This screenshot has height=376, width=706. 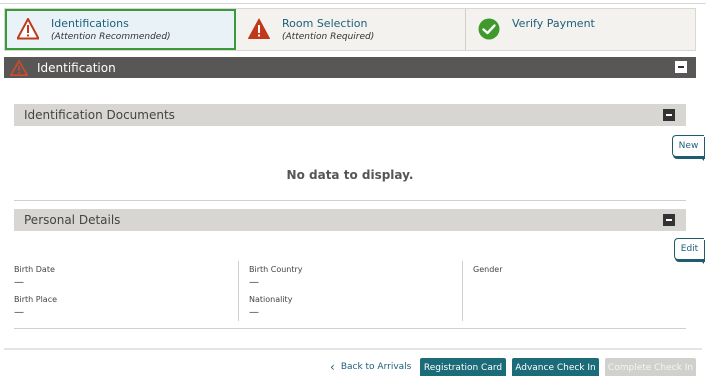 I want to click on step-room-selection: Room Selection (Attention Required), so click(x=351, y=29).